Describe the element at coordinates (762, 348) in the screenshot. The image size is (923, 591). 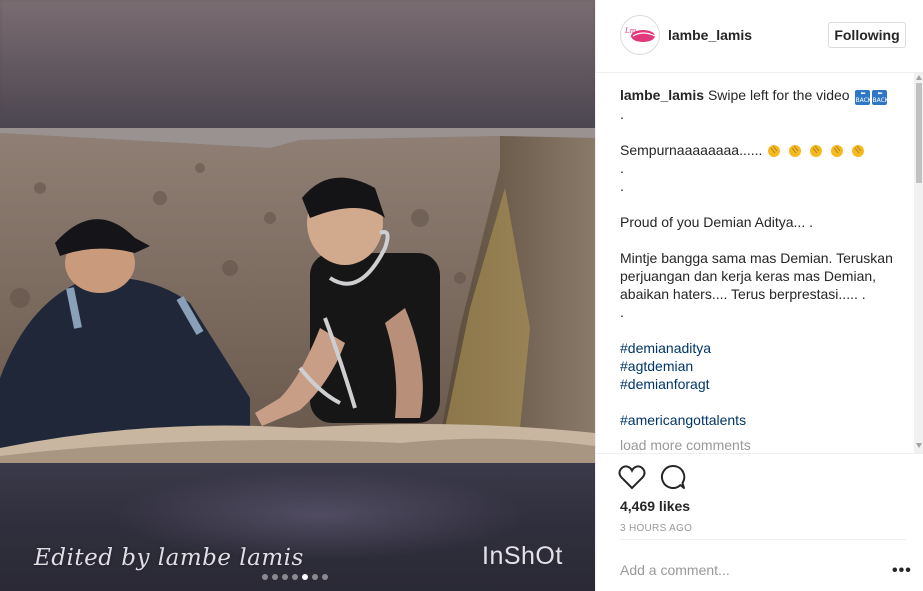
I see `hashtag-link: #demianaditya` at that location.